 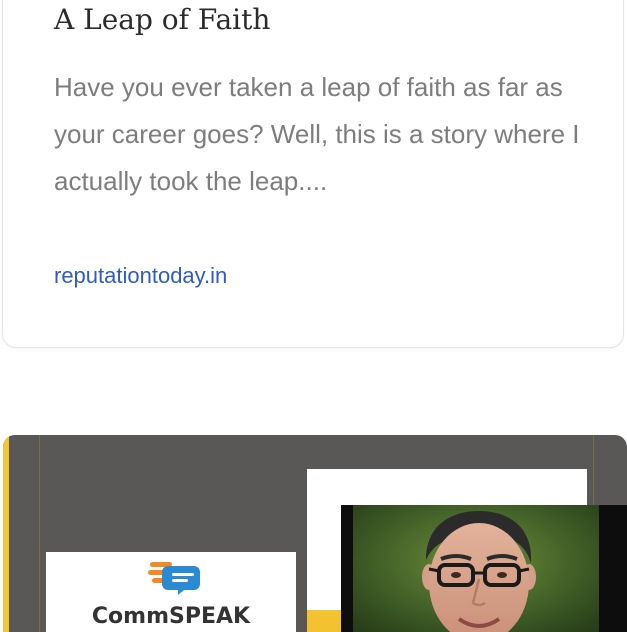 What do you see at coordinates (6, 533) in the screenshot?
I see `yellow-frame-edge` at bounding box center [6, 533].